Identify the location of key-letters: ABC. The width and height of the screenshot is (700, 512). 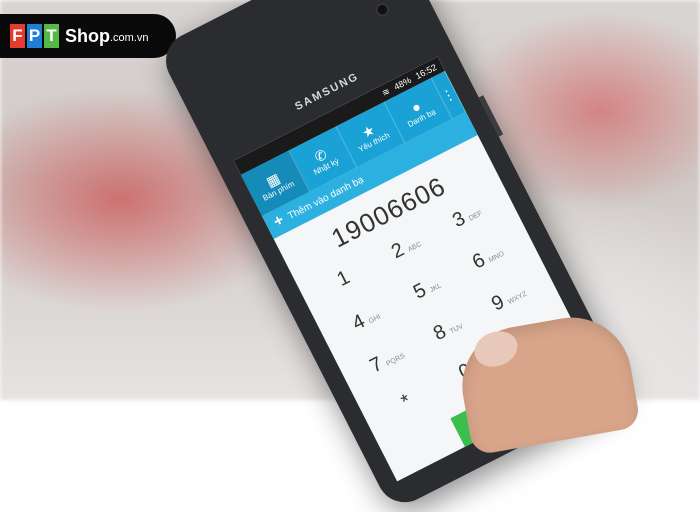
(414, 247).